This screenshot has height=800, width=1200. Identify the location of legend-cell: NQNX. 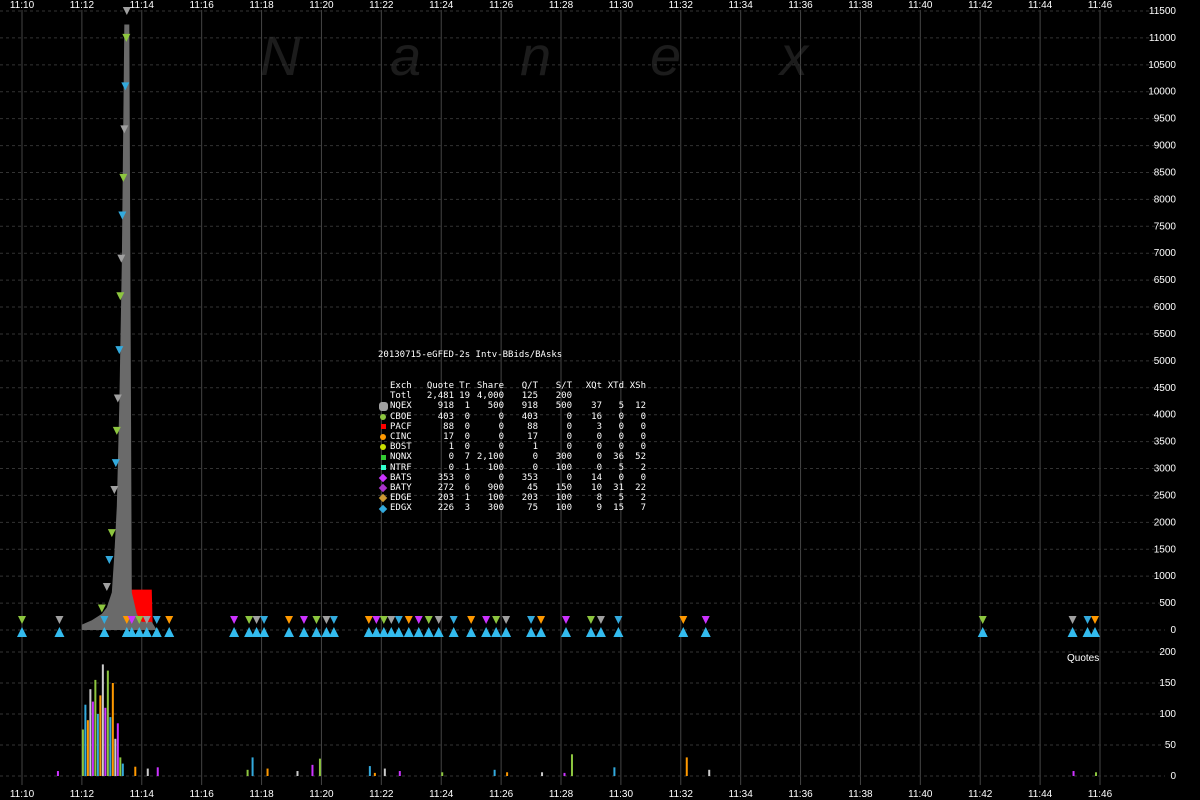
(401, 457).